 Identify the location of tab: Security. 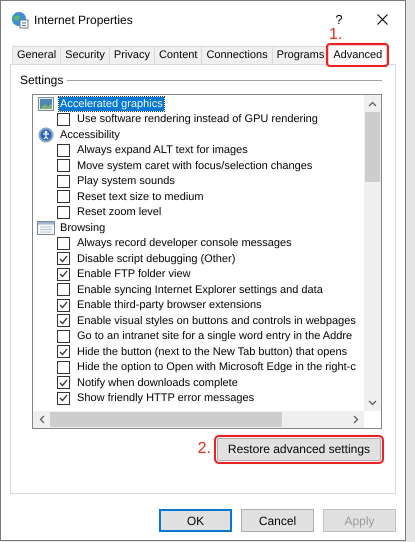
(84, 55).